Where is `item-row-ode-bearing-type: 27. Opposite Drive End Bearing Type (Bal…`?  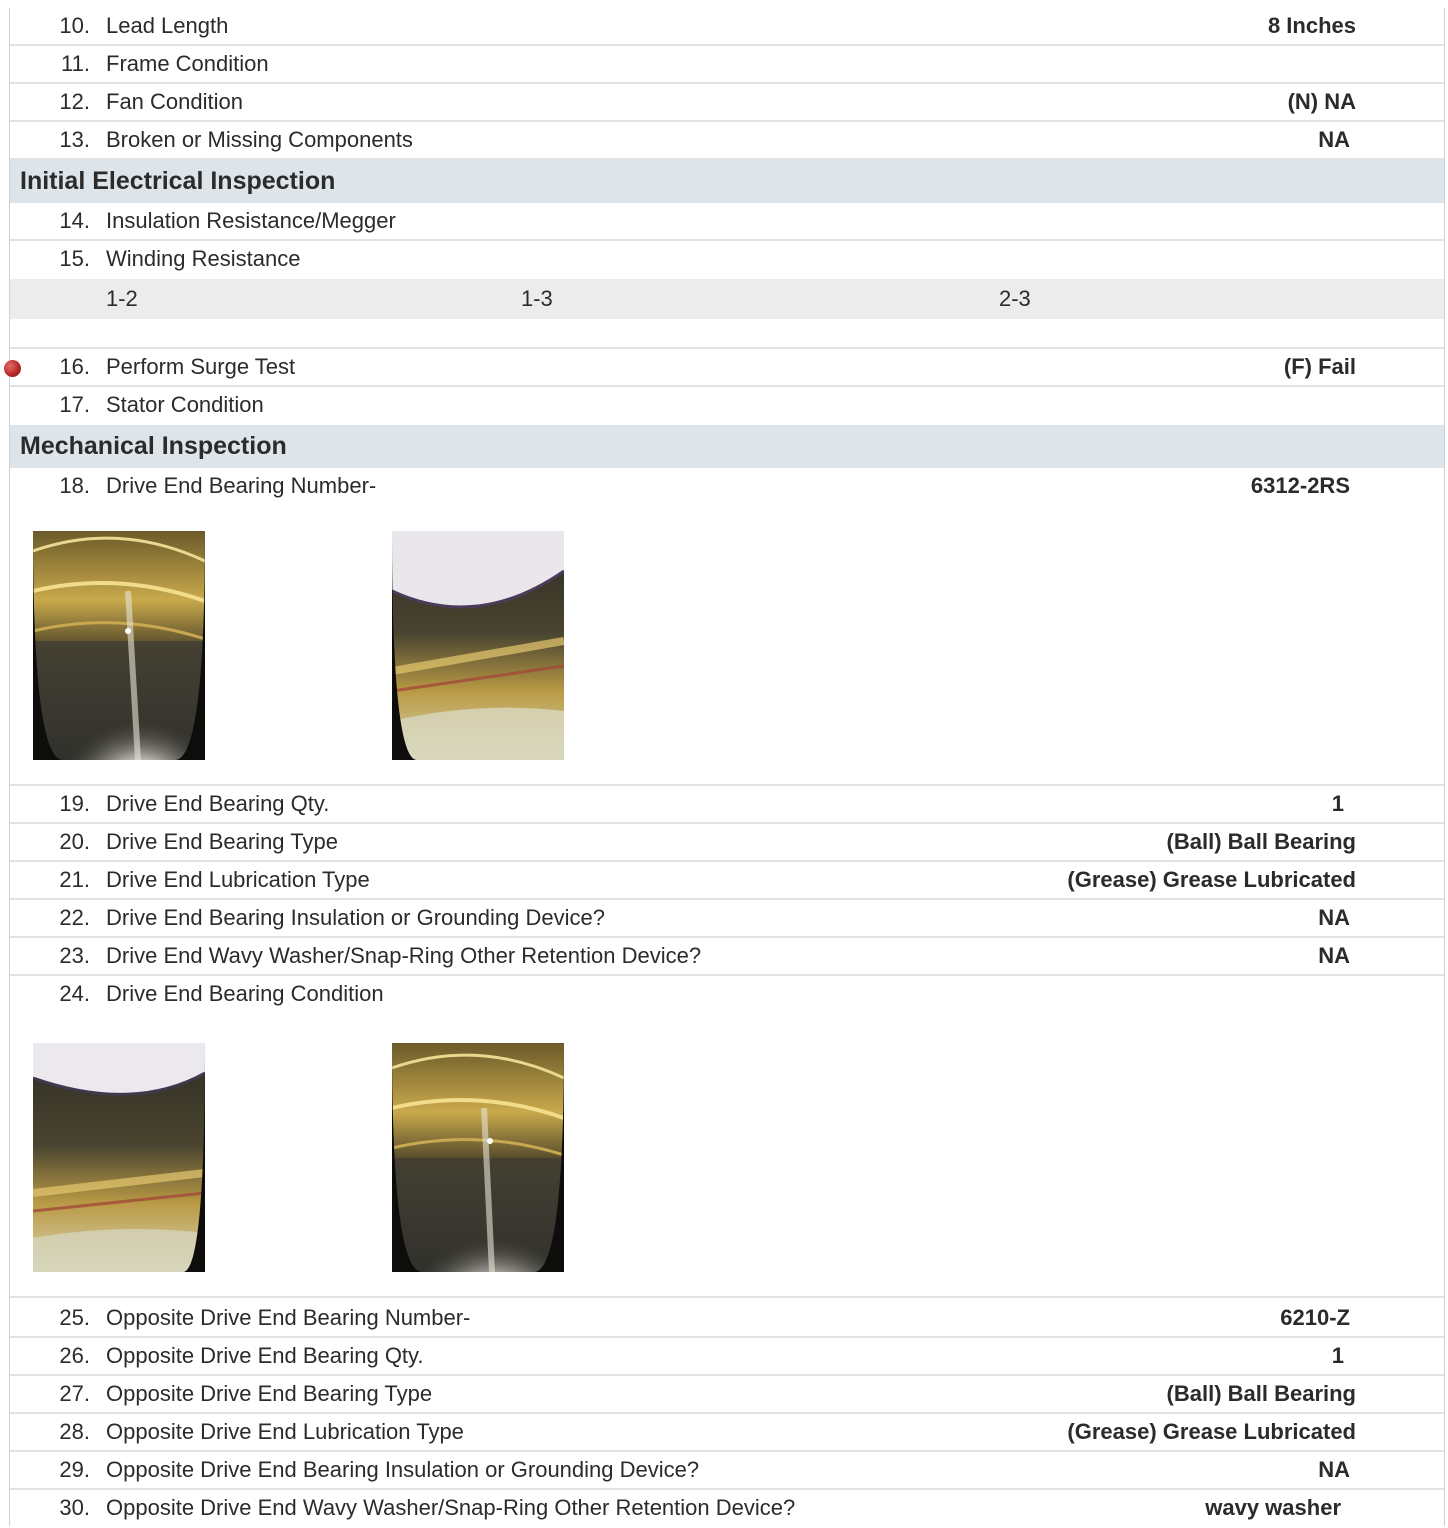 item-row-ode-bearing-type: 27. Opposite Drive End Bearing Type (Bal… is located at coordinates (727, 1395).